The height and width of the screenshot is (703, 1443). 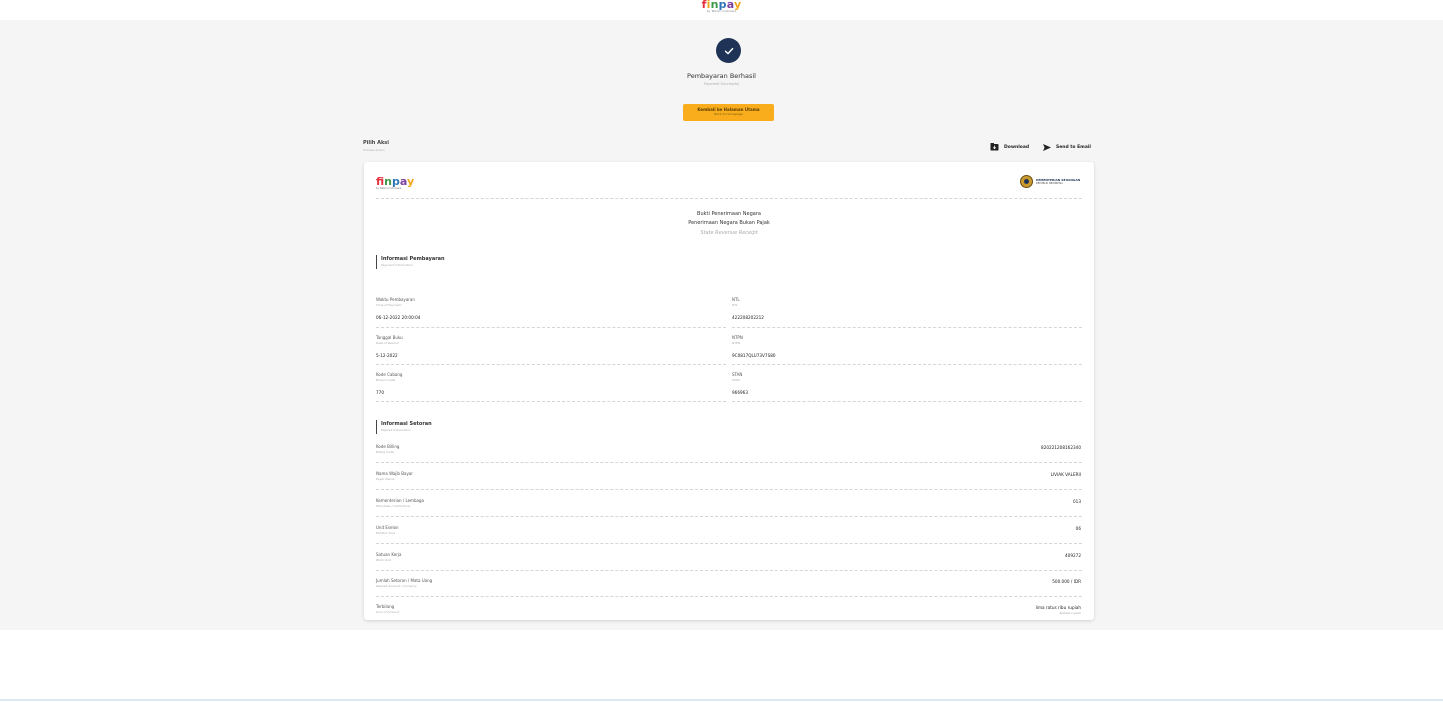 What do you see at coordinates (1017, 147) in the screenshot?
I see `download-label: Download` at bounding box center [1017, 147].